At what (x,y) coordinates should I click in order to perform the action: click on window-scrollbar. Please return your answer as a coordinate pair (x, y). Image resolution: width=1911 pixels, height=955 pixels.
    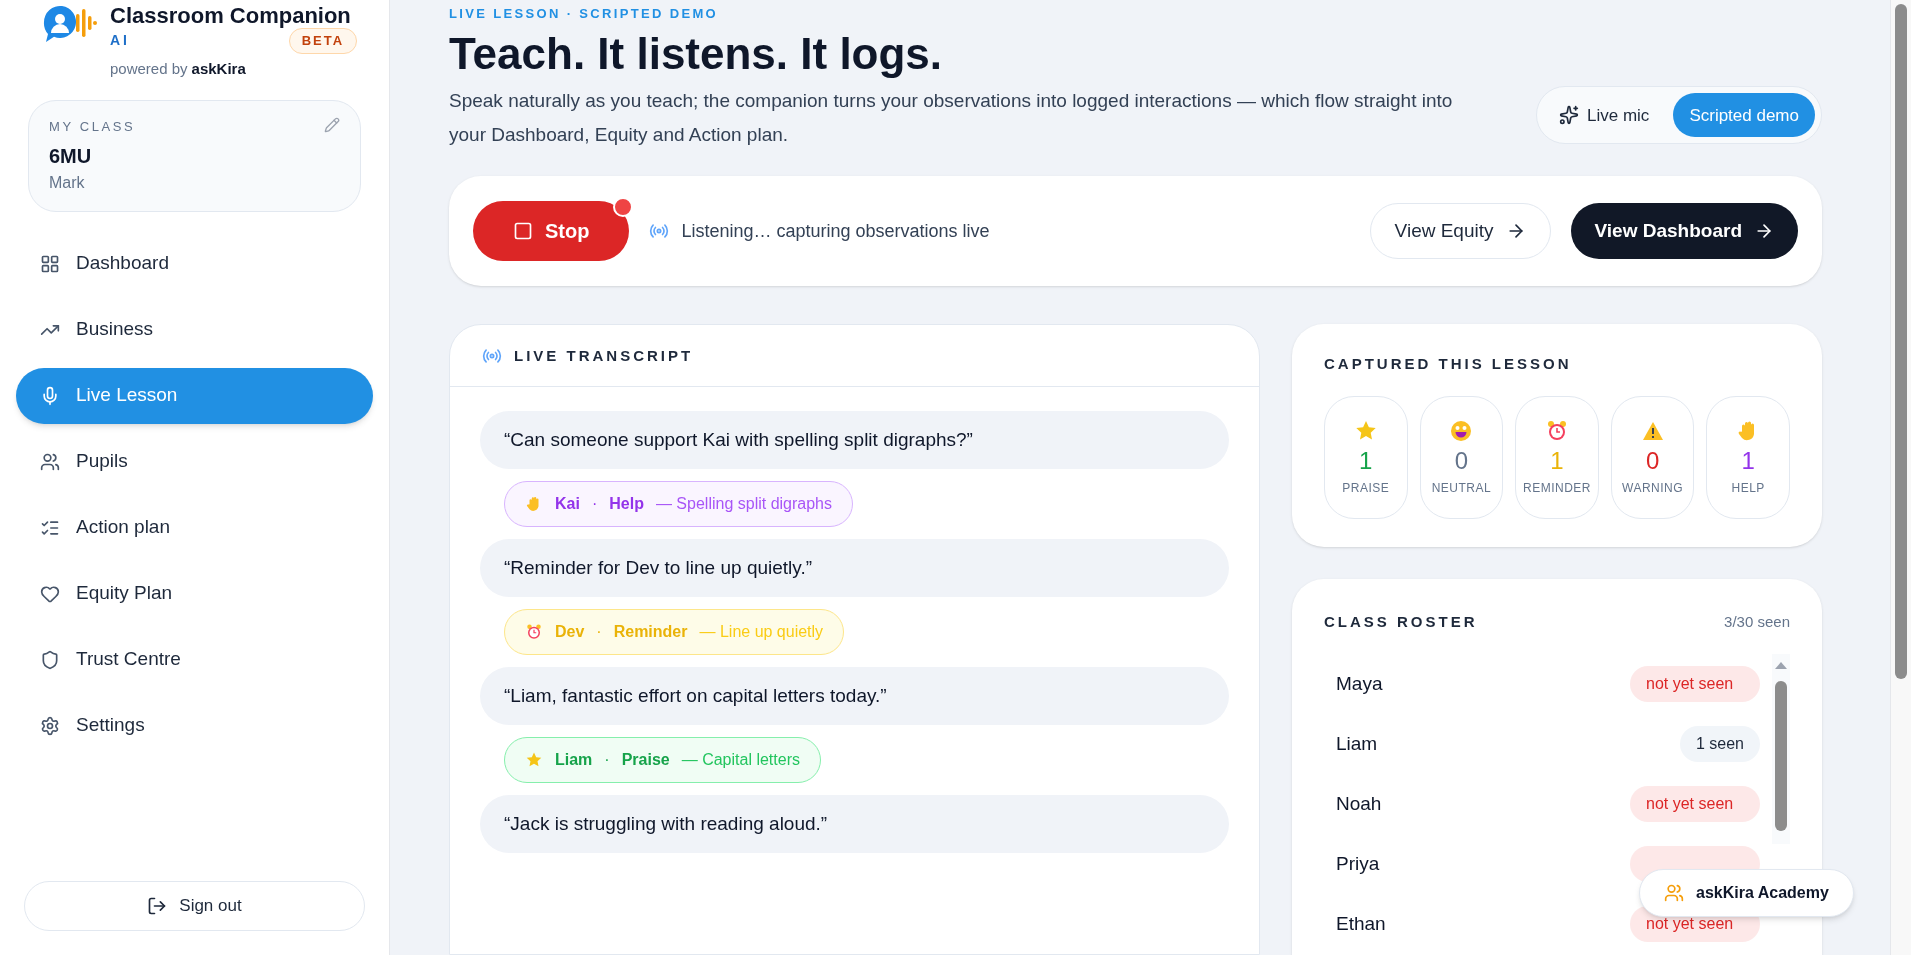
    Looking at the image, I should click on (1900, 477).